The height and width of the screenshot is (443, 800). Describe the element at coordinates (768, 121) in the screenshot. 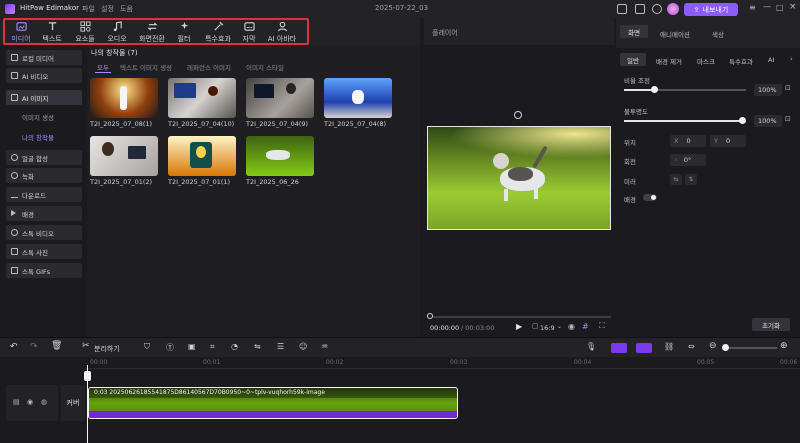

I see `opacity-value-input: 100%` at that location.